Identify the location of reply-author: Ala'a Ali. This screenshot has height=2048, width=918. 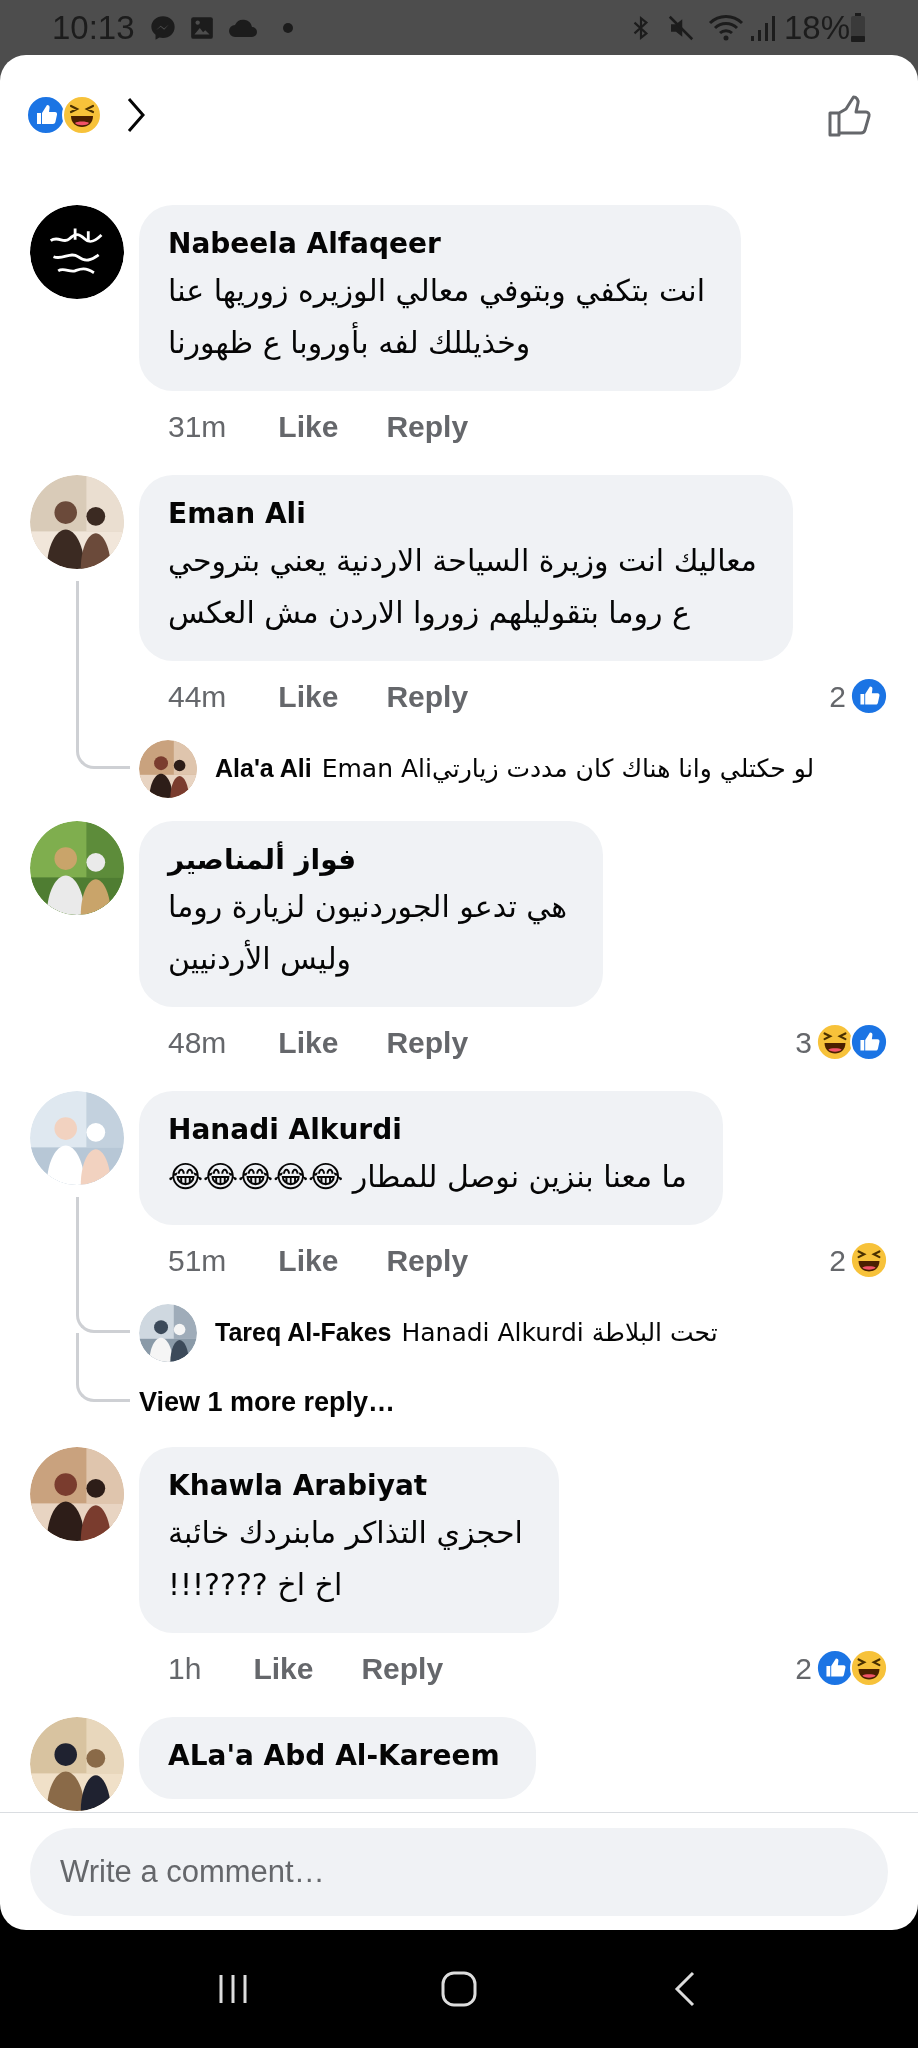
(263, 769).